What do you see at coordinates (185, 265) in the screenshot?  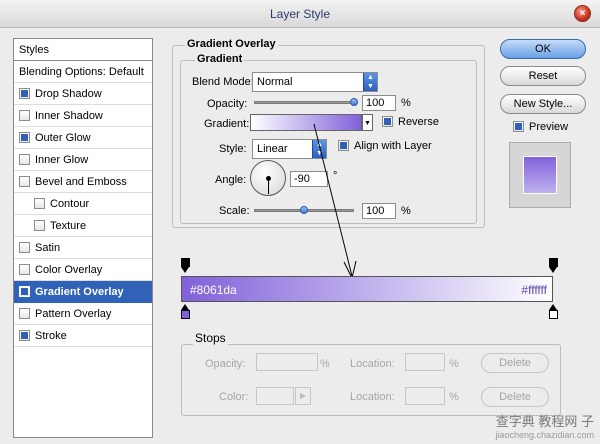 I see `opacity-stop-left` at bounding box center [185, 265].